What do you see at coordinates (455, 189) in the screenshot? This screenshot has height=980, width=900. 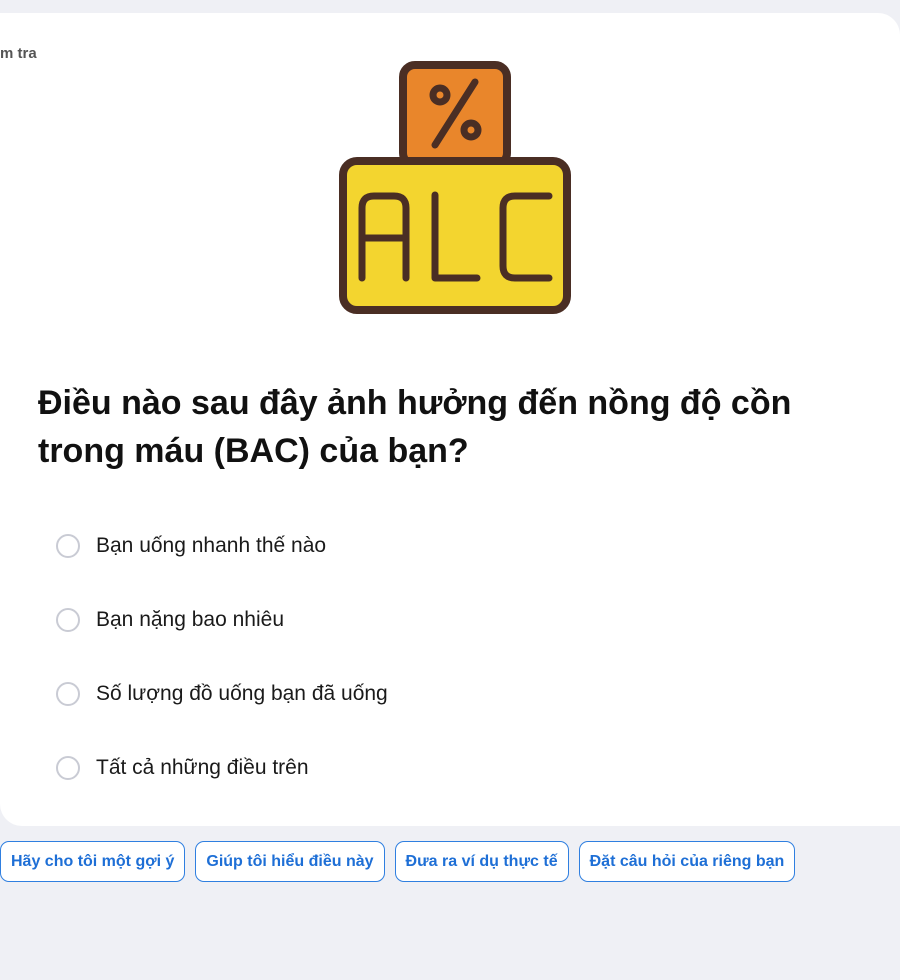 I see `alc-percent-icon` at bounding box center [455, 189].